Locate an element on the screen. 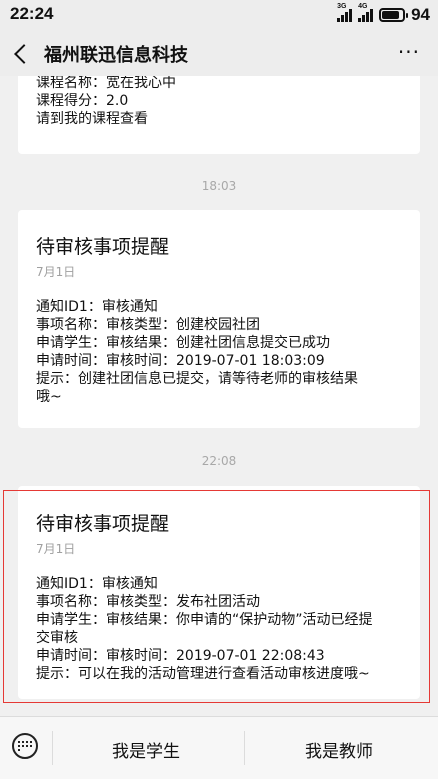 The height and width of the screenshot is (779, 438). message-timestamp: 22:08 is located at coordinates (219, 461).